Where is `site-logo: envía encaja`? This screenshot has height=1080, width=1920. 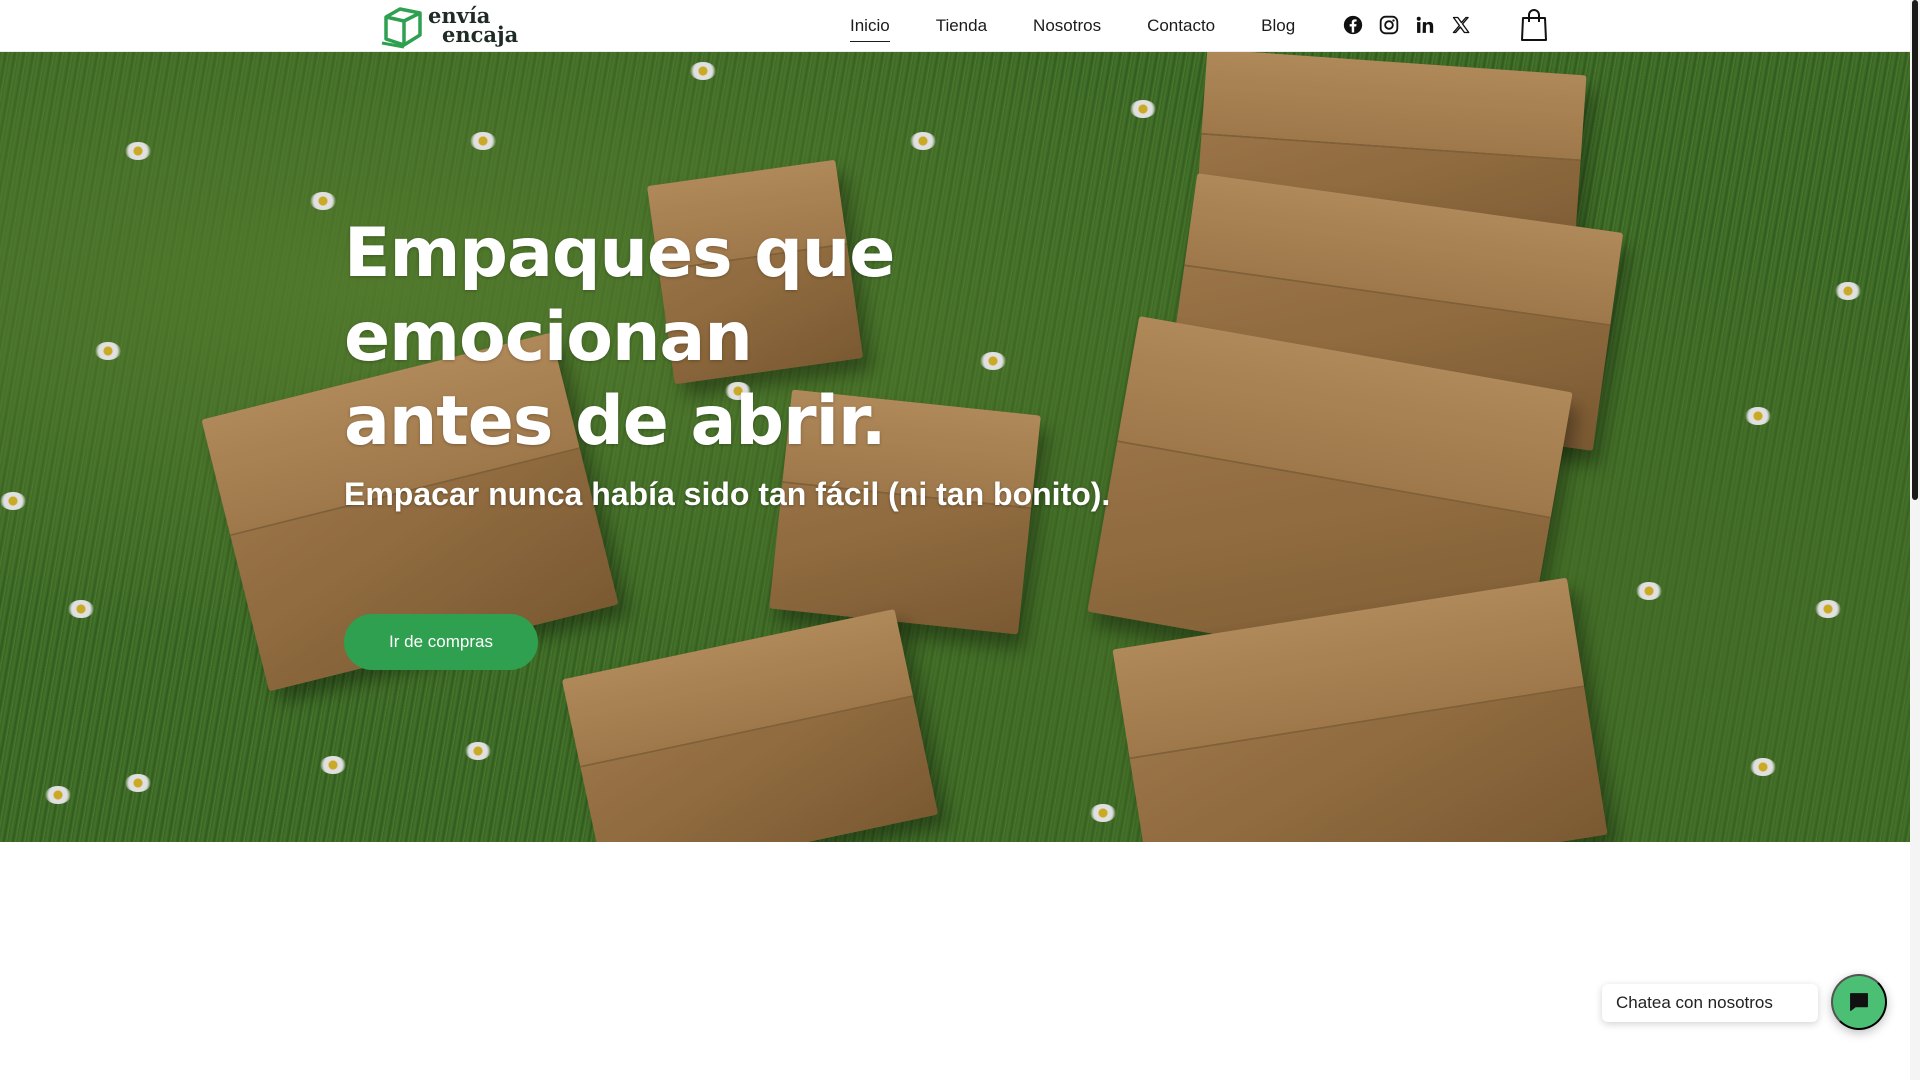 site-logo: envía encaja is located at coordinates (449, 26).